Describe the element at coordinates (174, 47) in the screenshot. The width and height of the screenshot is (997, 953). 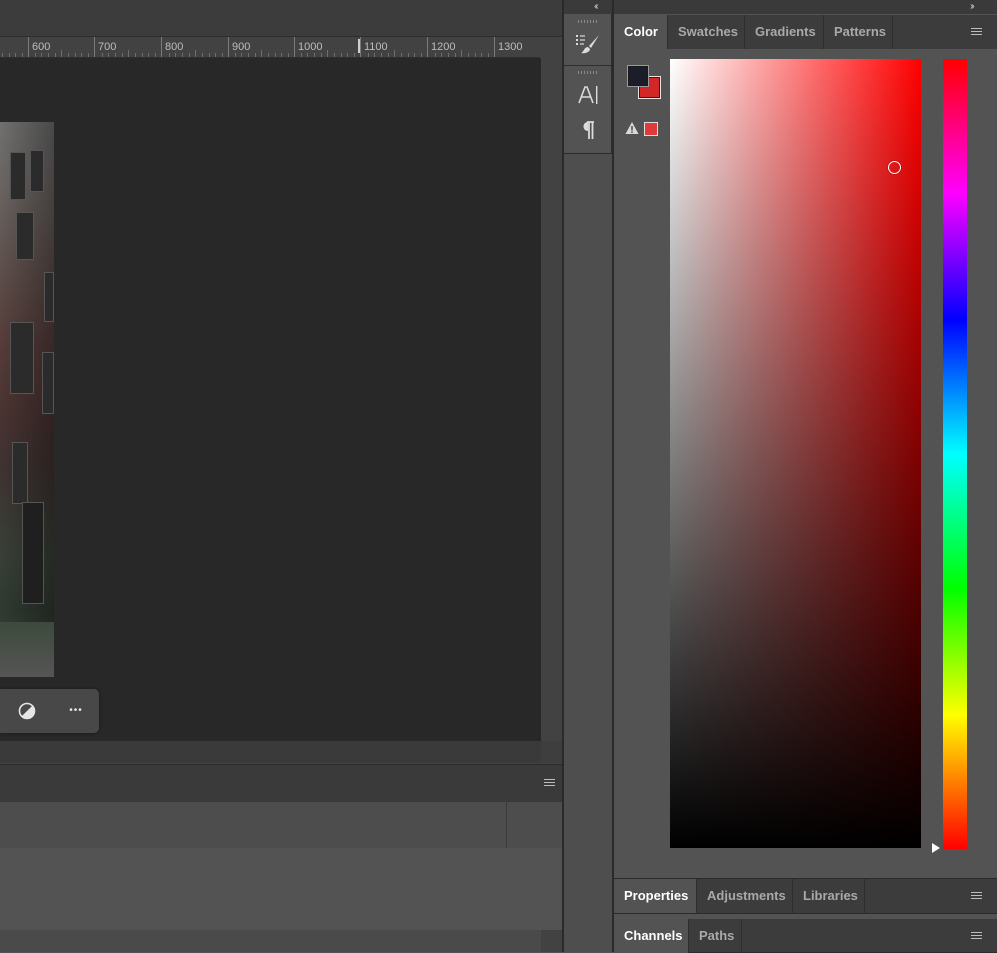
I see `ruler-tick-label: 800` at that location.